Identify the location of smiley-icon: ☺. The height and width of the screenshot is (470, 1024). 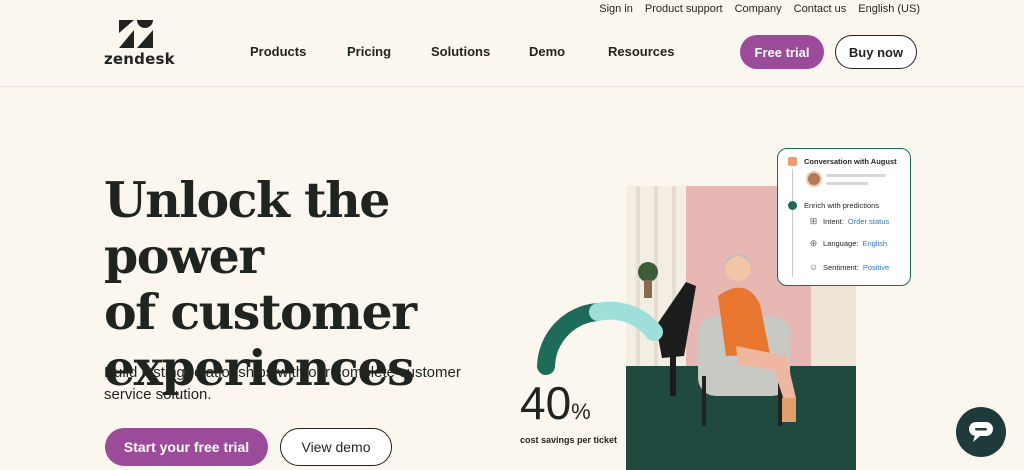
(813, 267).